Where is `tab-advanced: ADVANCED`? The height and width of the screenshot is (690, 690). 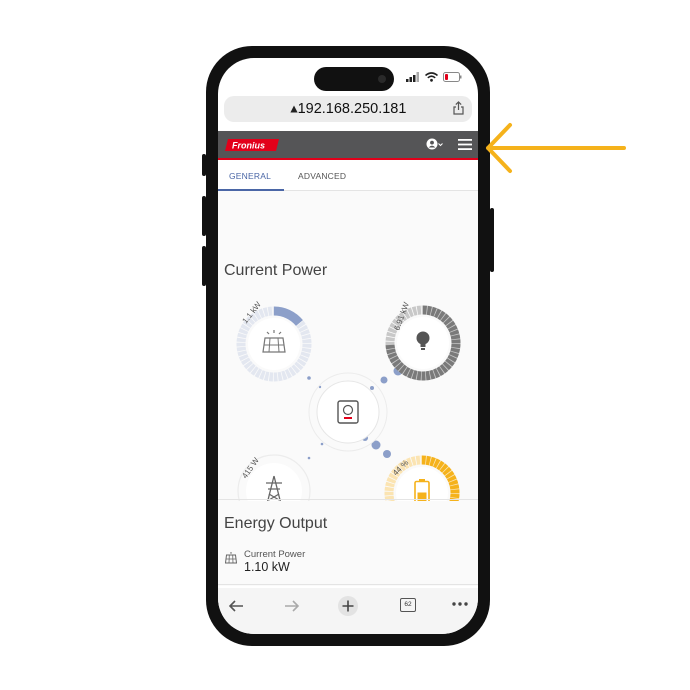 tab-advanced: ADVANCED is located at coordinates (322, 176).